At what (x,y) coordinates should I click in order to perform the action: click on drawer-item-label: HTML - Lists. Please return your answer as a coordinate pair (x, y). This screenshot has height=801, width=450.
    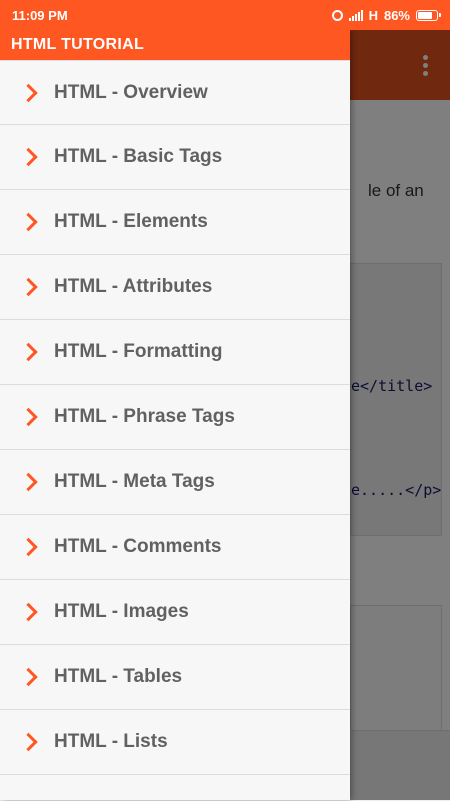
    Looking at the image, I should click on (111, 741).